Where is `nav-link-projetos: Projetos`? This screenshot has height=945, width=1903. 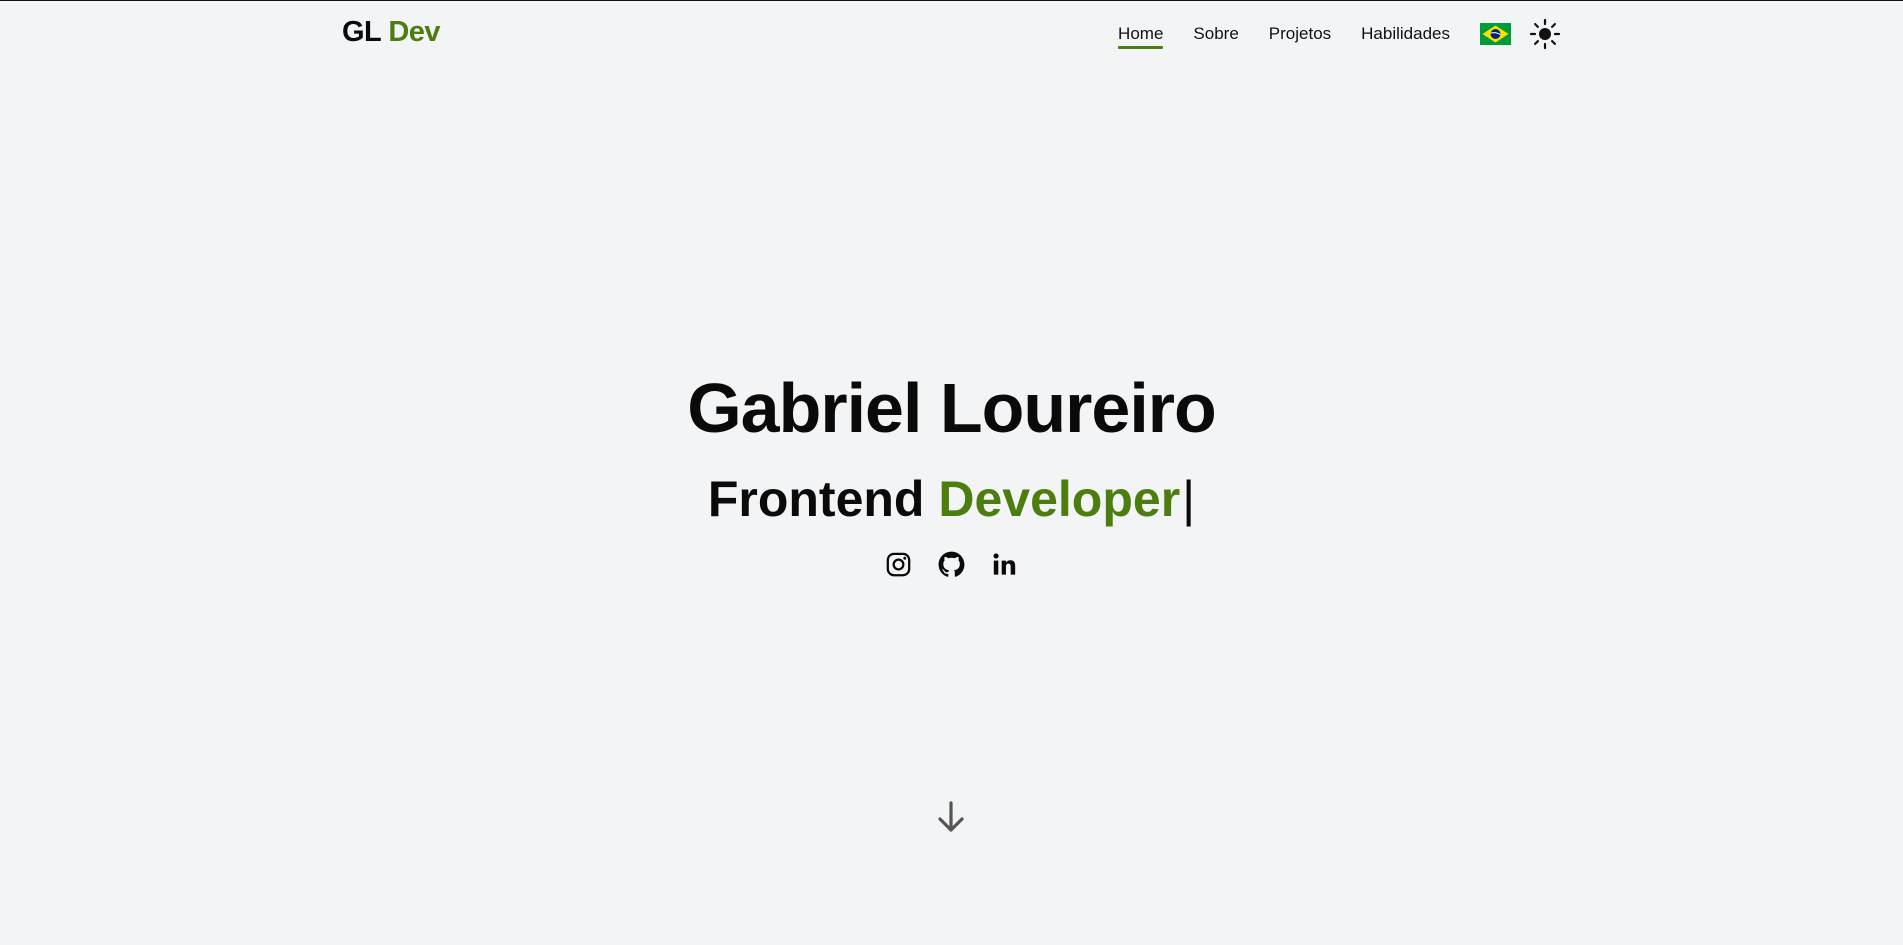
nav-link-projetos: Projetos is located at coordinates (1300, 34).